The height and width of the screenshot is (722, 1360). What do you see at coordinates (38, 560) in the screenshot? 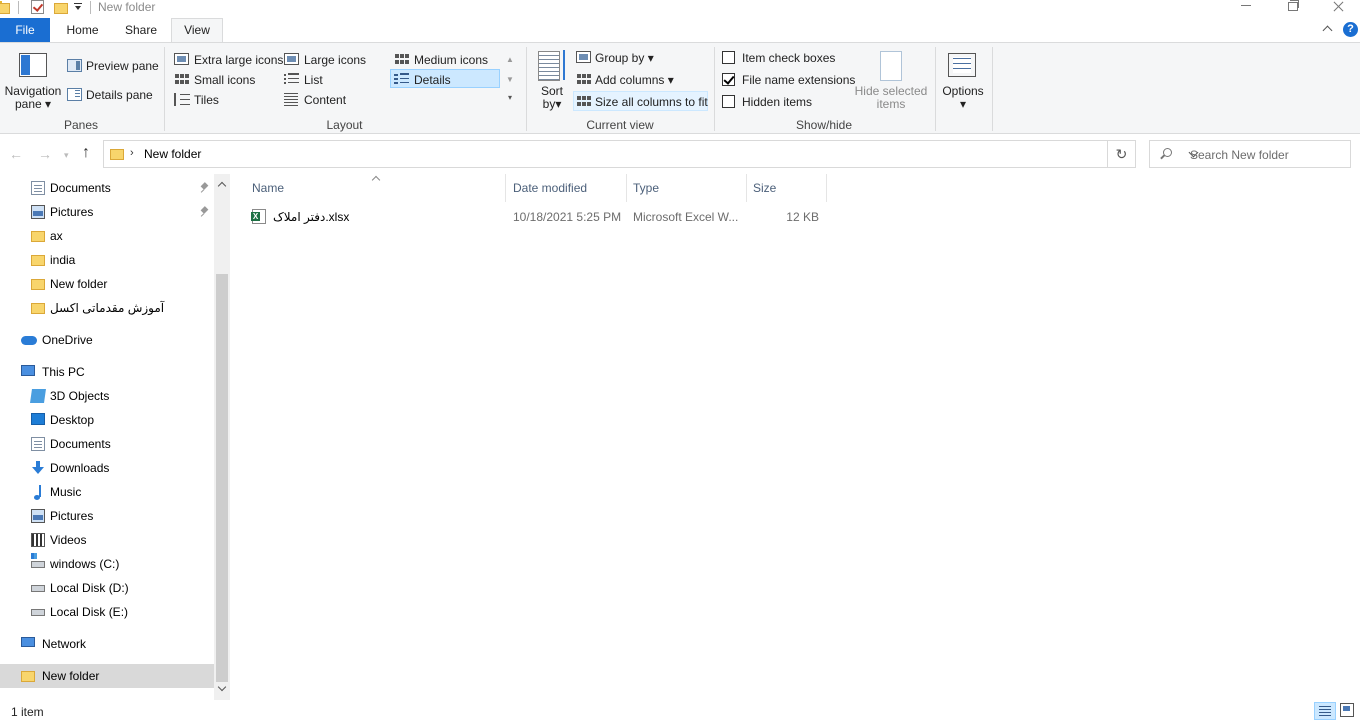
I see `windows-drive-icon` at bounding box center [38, 560].